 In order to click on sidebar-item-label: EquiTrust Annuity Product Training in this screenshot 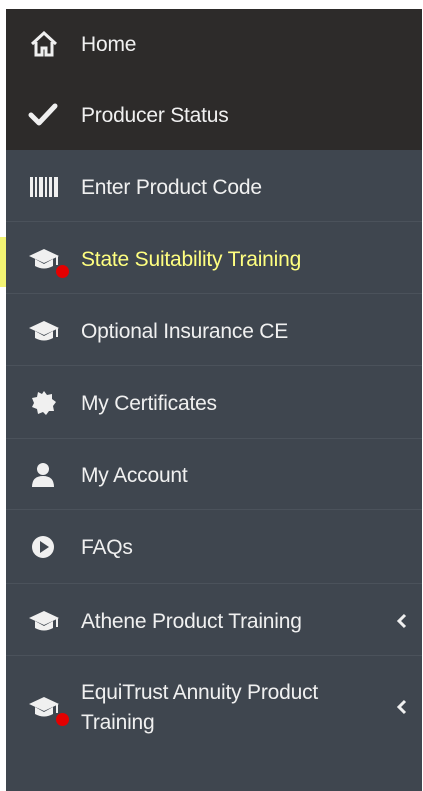, I will do `click(200, 707)`.